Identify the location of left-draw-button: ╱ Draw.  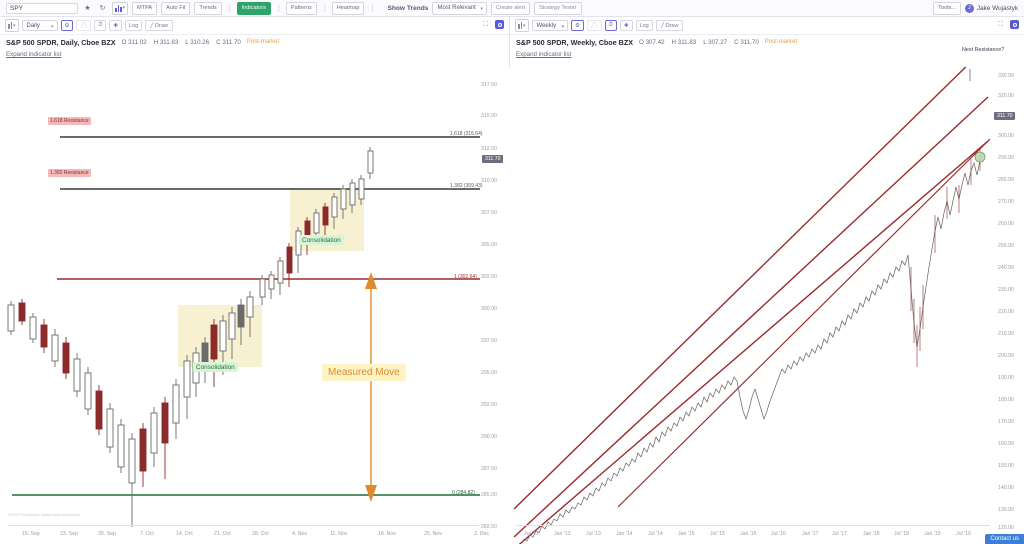
(159, 25).